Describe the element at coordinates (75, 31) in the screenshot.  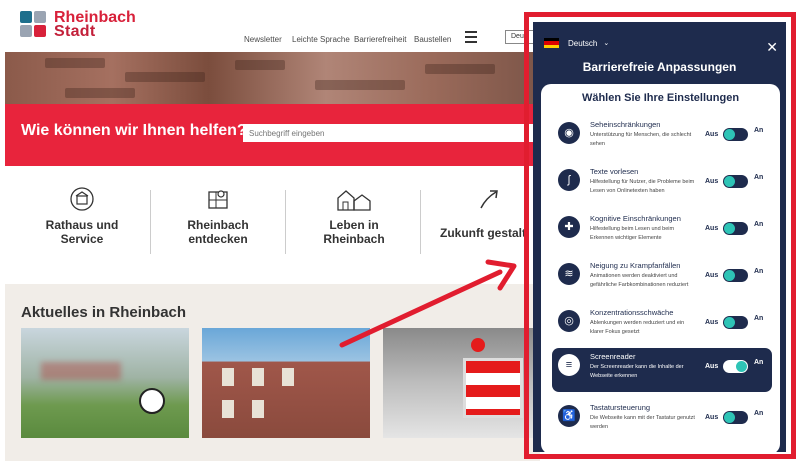
I see `logo-line2: Stadt` at that location.